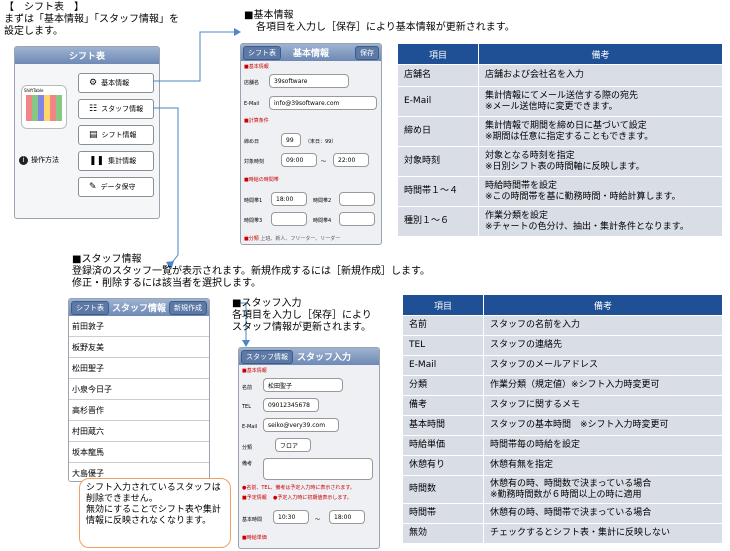 This screenshot has width=730, height=551. I want to click on basic-col-note: 備考, so click(600, 54).